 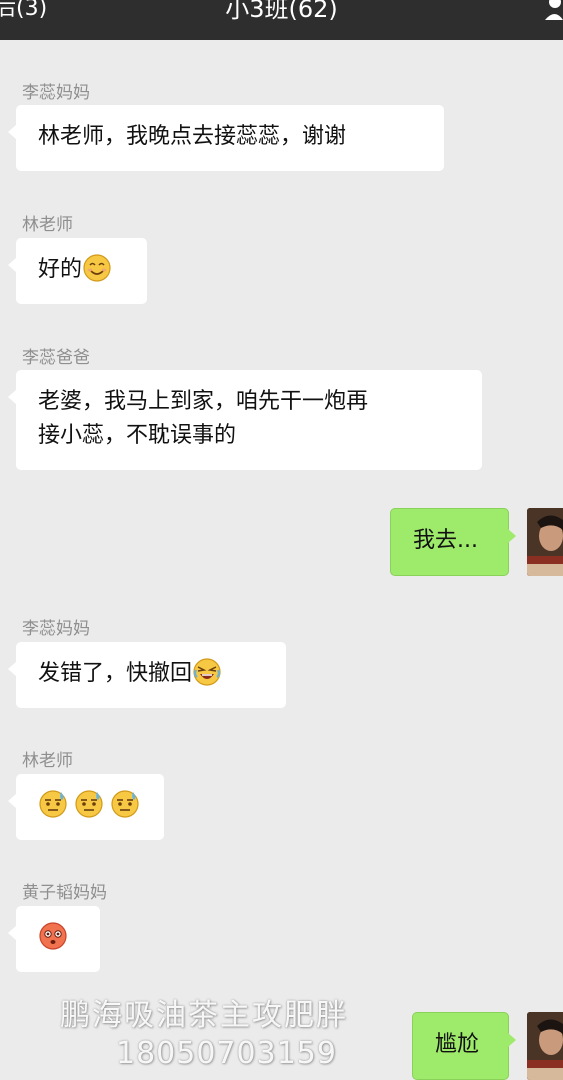 What do you see at coordinates (204, 1015) in the screenshot?
I see `watermark-line-1: 鹏海吸油茶主攻肥胖` at bounding box center [204, 1015].